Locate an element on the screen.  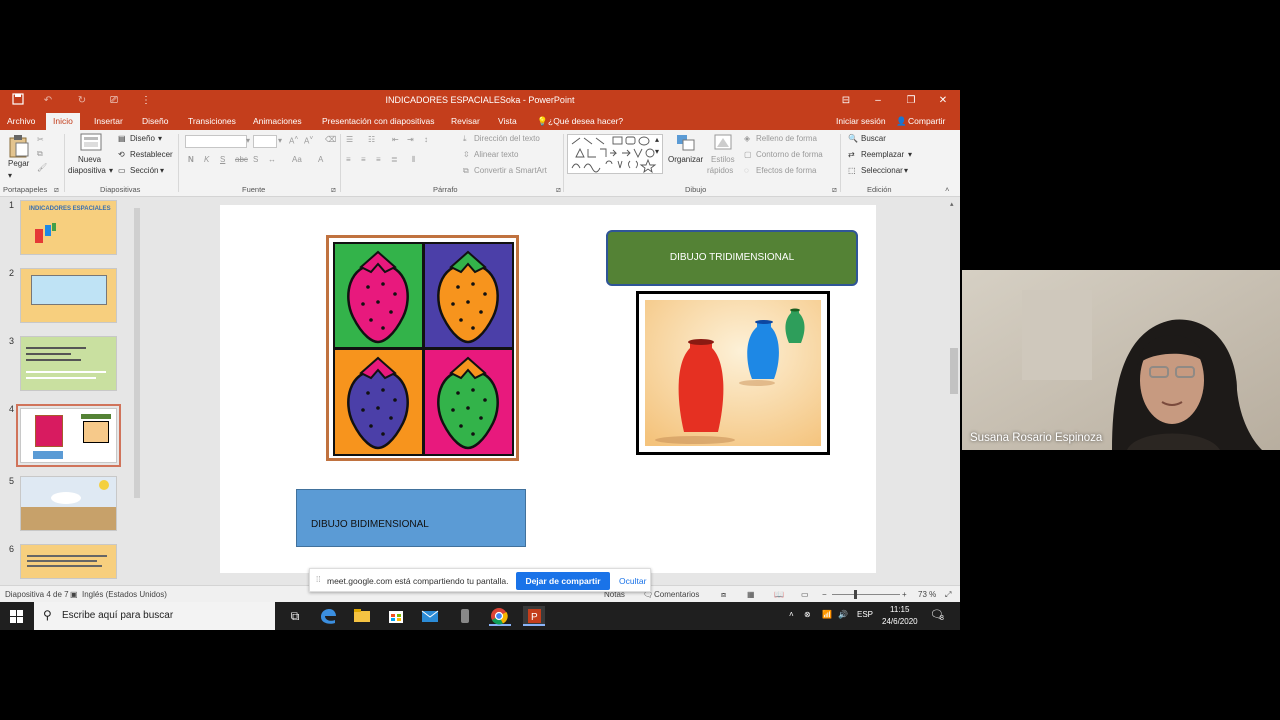
tab-inicio: Inicio is located at coordinates (63, 121).